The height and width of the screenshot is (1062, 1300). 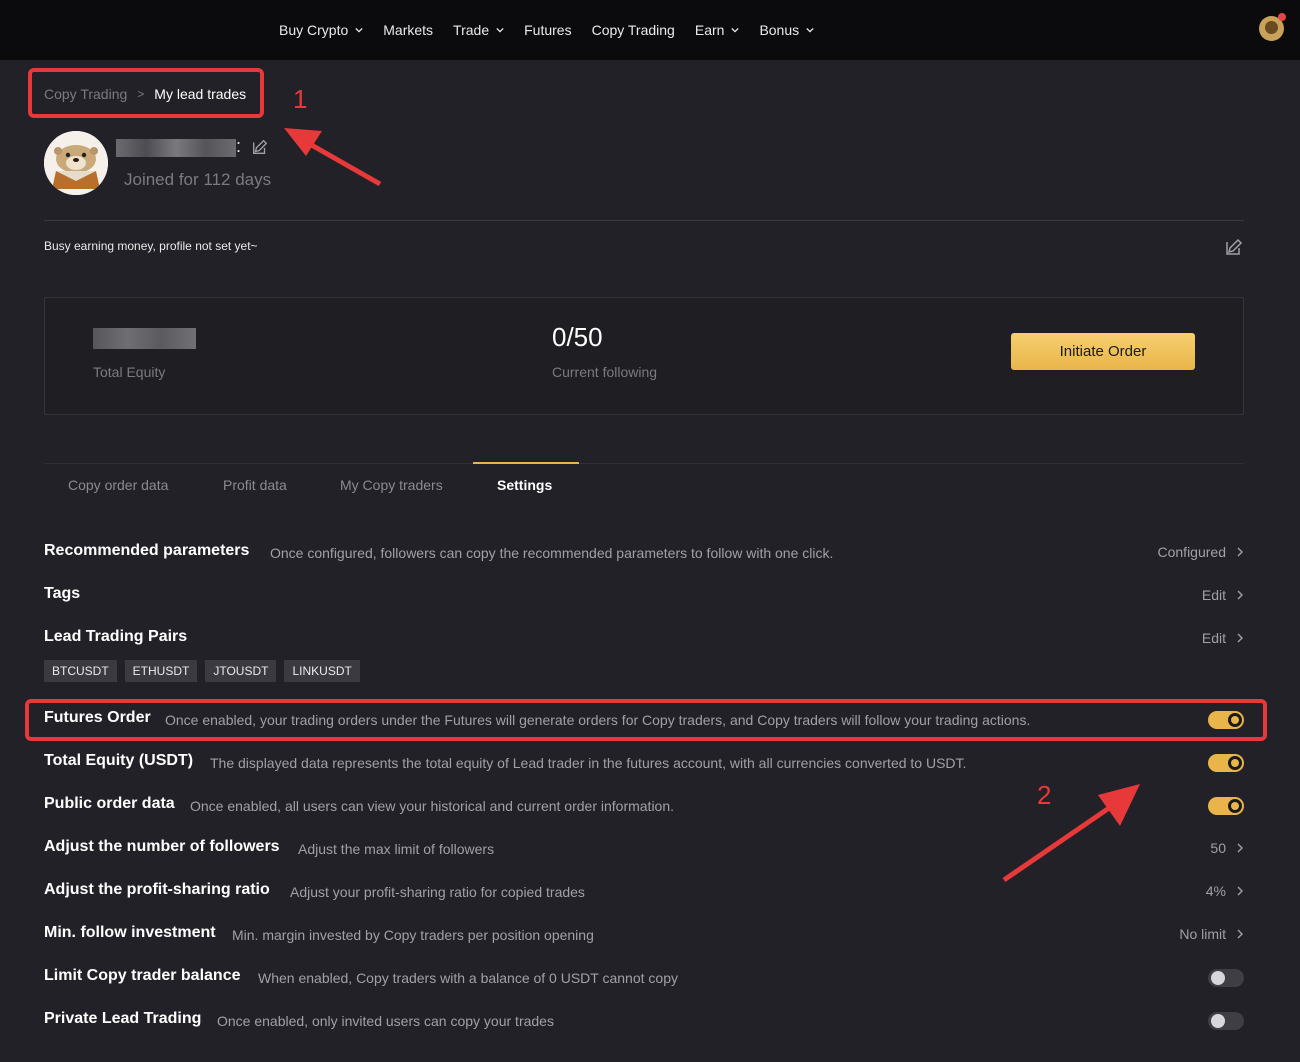 What do you see at coordinates (471, 30) in the screenshot?
I see `nav-label: Trade` at bounding box center [471, 30].